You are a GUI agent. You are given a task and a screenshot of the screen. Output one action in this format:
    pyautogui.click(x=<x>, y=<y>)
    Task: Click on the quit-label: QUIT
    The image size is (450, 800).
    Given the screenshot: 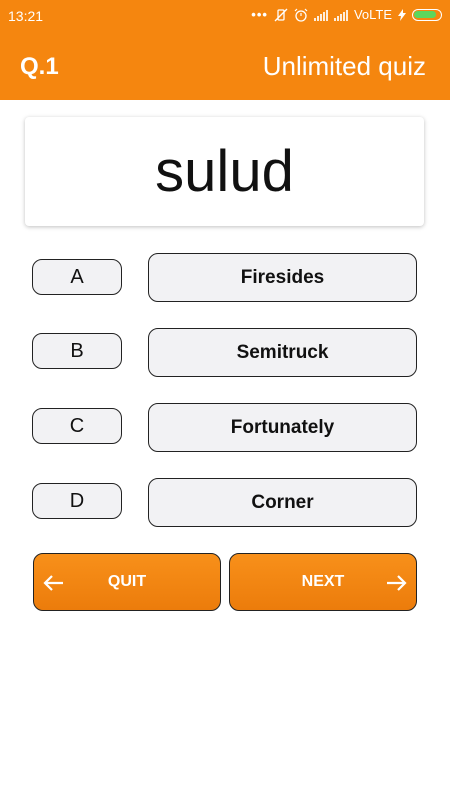 What is the action you would take?
    pyautogui.click(x=127, y=581)
    